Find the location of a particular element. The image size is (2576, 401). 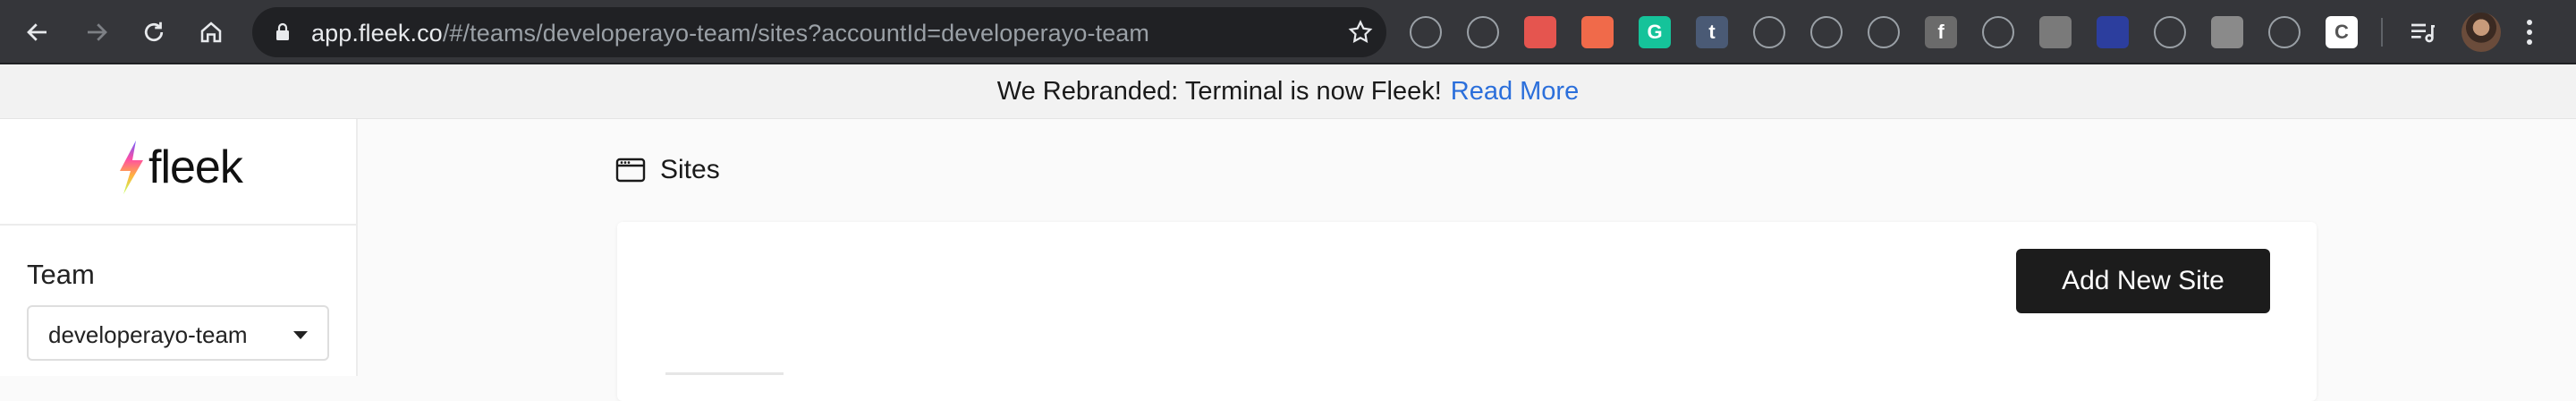

forward-button is located at coordinates (96, 32).